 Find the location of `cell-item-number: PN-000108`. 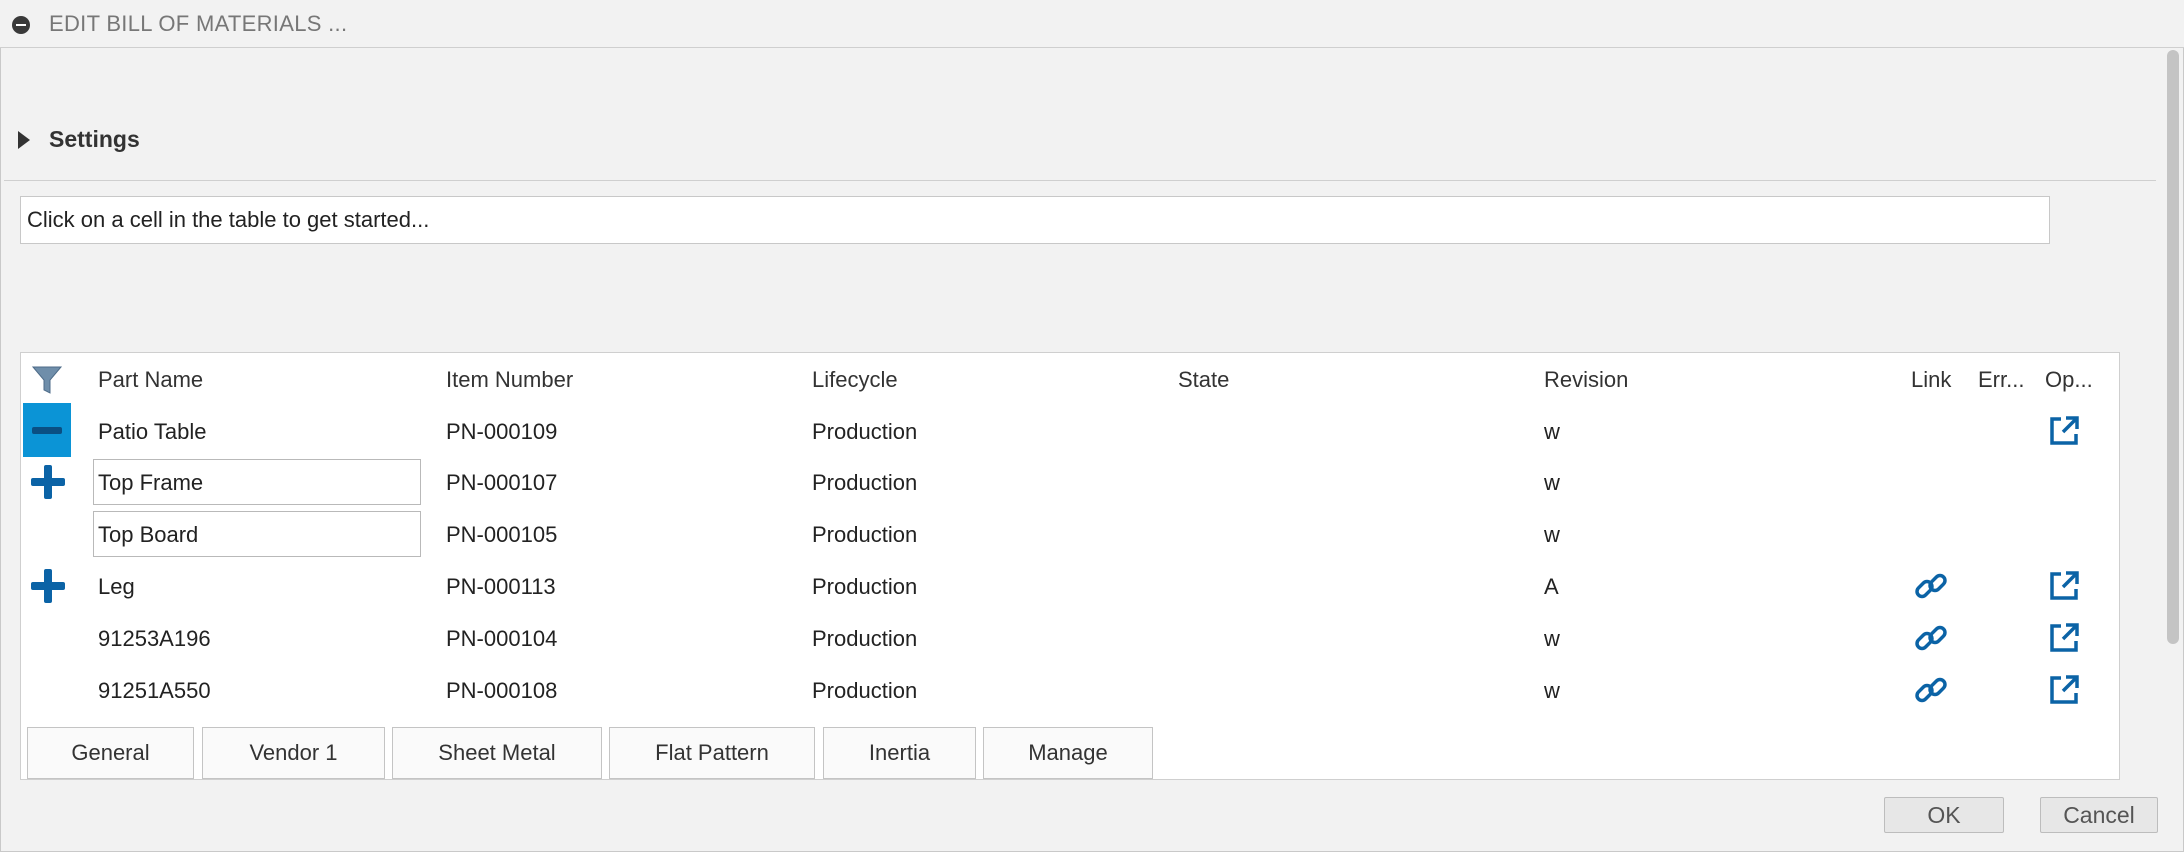

cell-item-number: PN-000108 is located at coordinates (501, 691).